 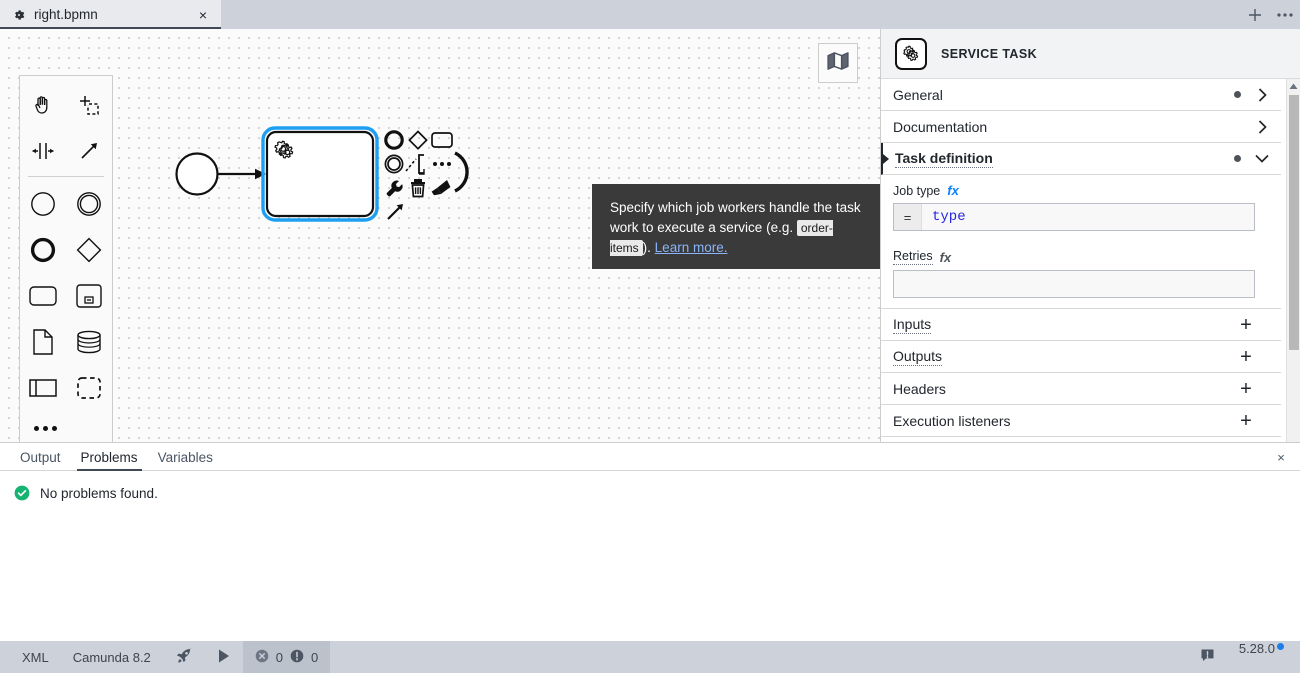 What do you see at coordinates (66, 14) in the screenshot?
I see `tab-title: right.bpmn` at bounding box center [66, 14].